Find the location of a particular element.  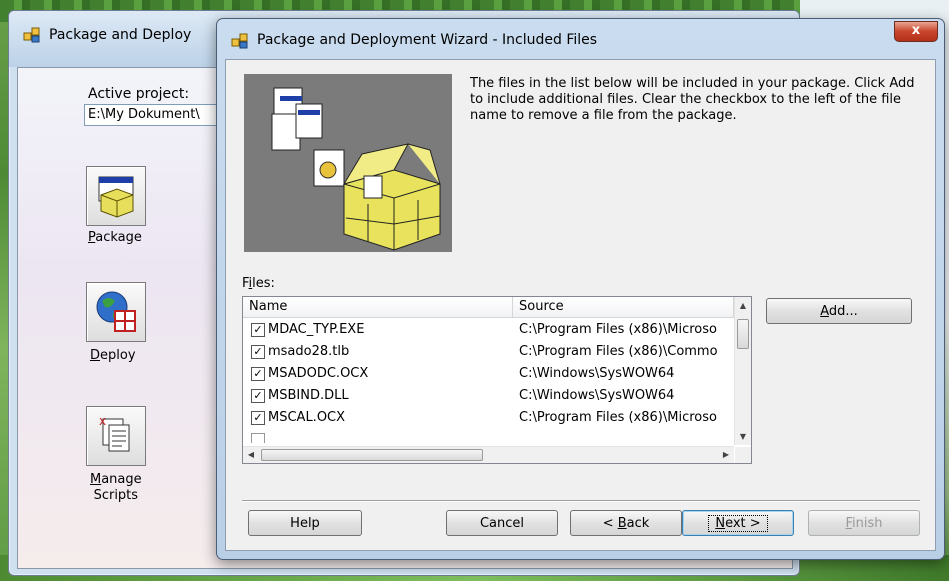

files-label: Files: is located at coordinates (258, 283).